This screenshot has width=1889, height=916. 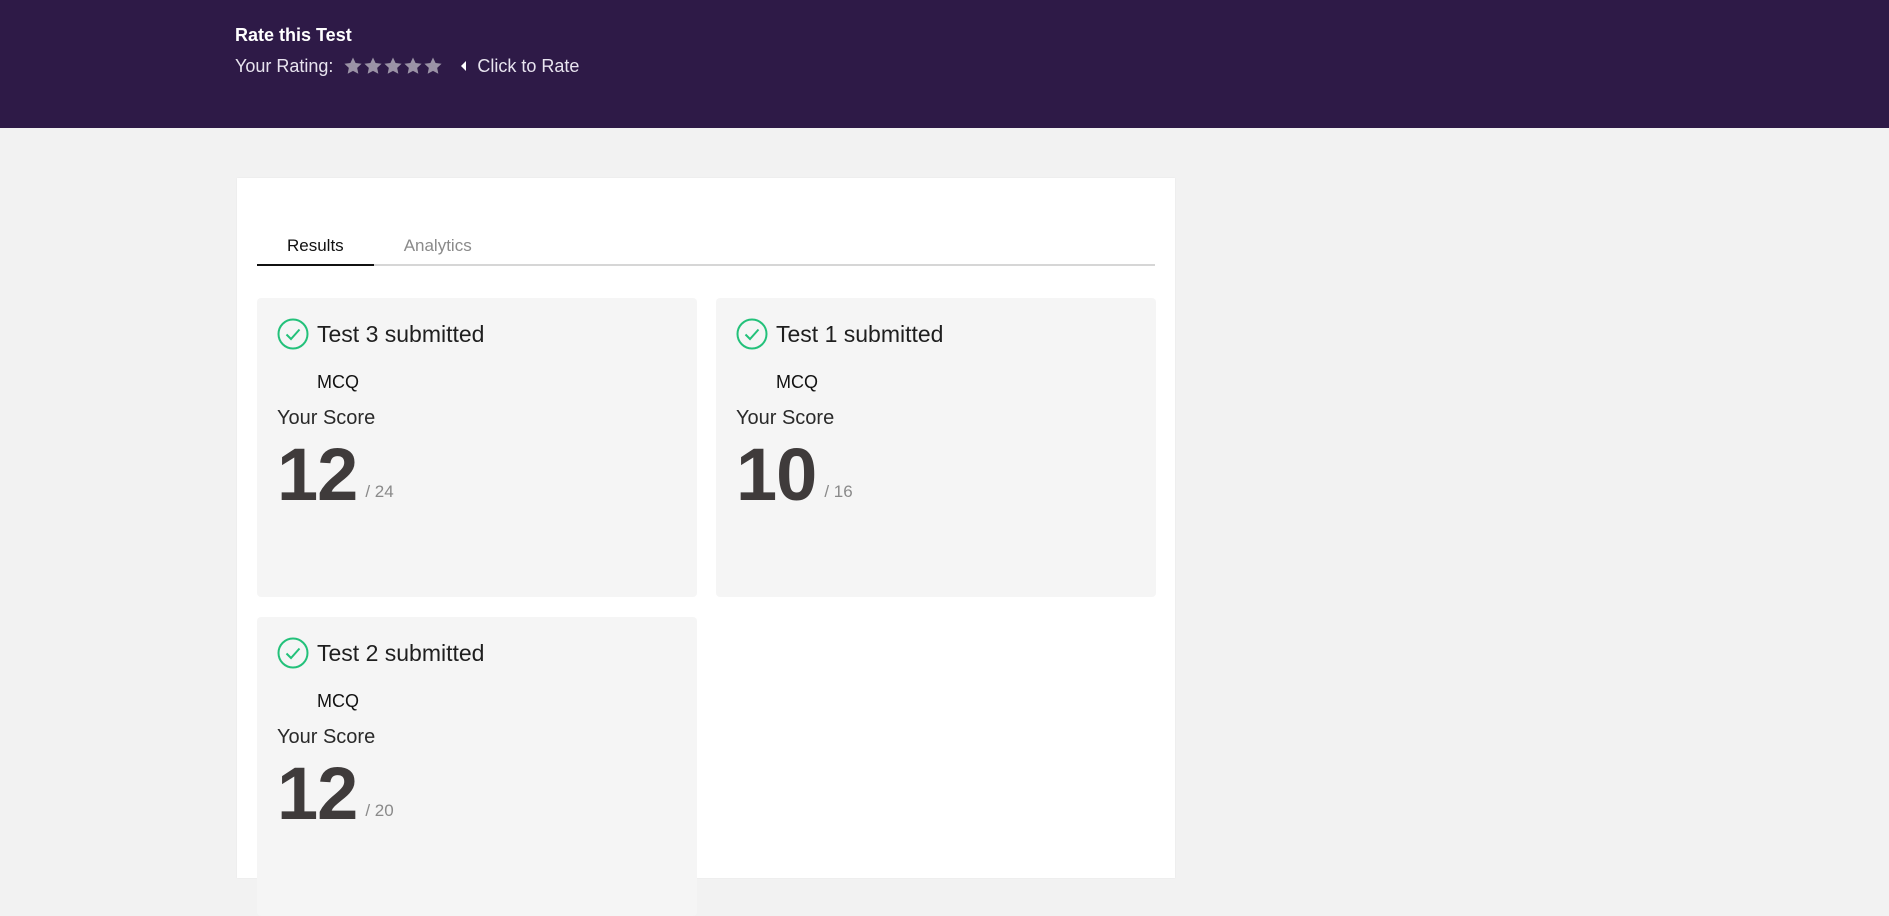 I want to click on caret-left-icon, so click(x=464, y=66).